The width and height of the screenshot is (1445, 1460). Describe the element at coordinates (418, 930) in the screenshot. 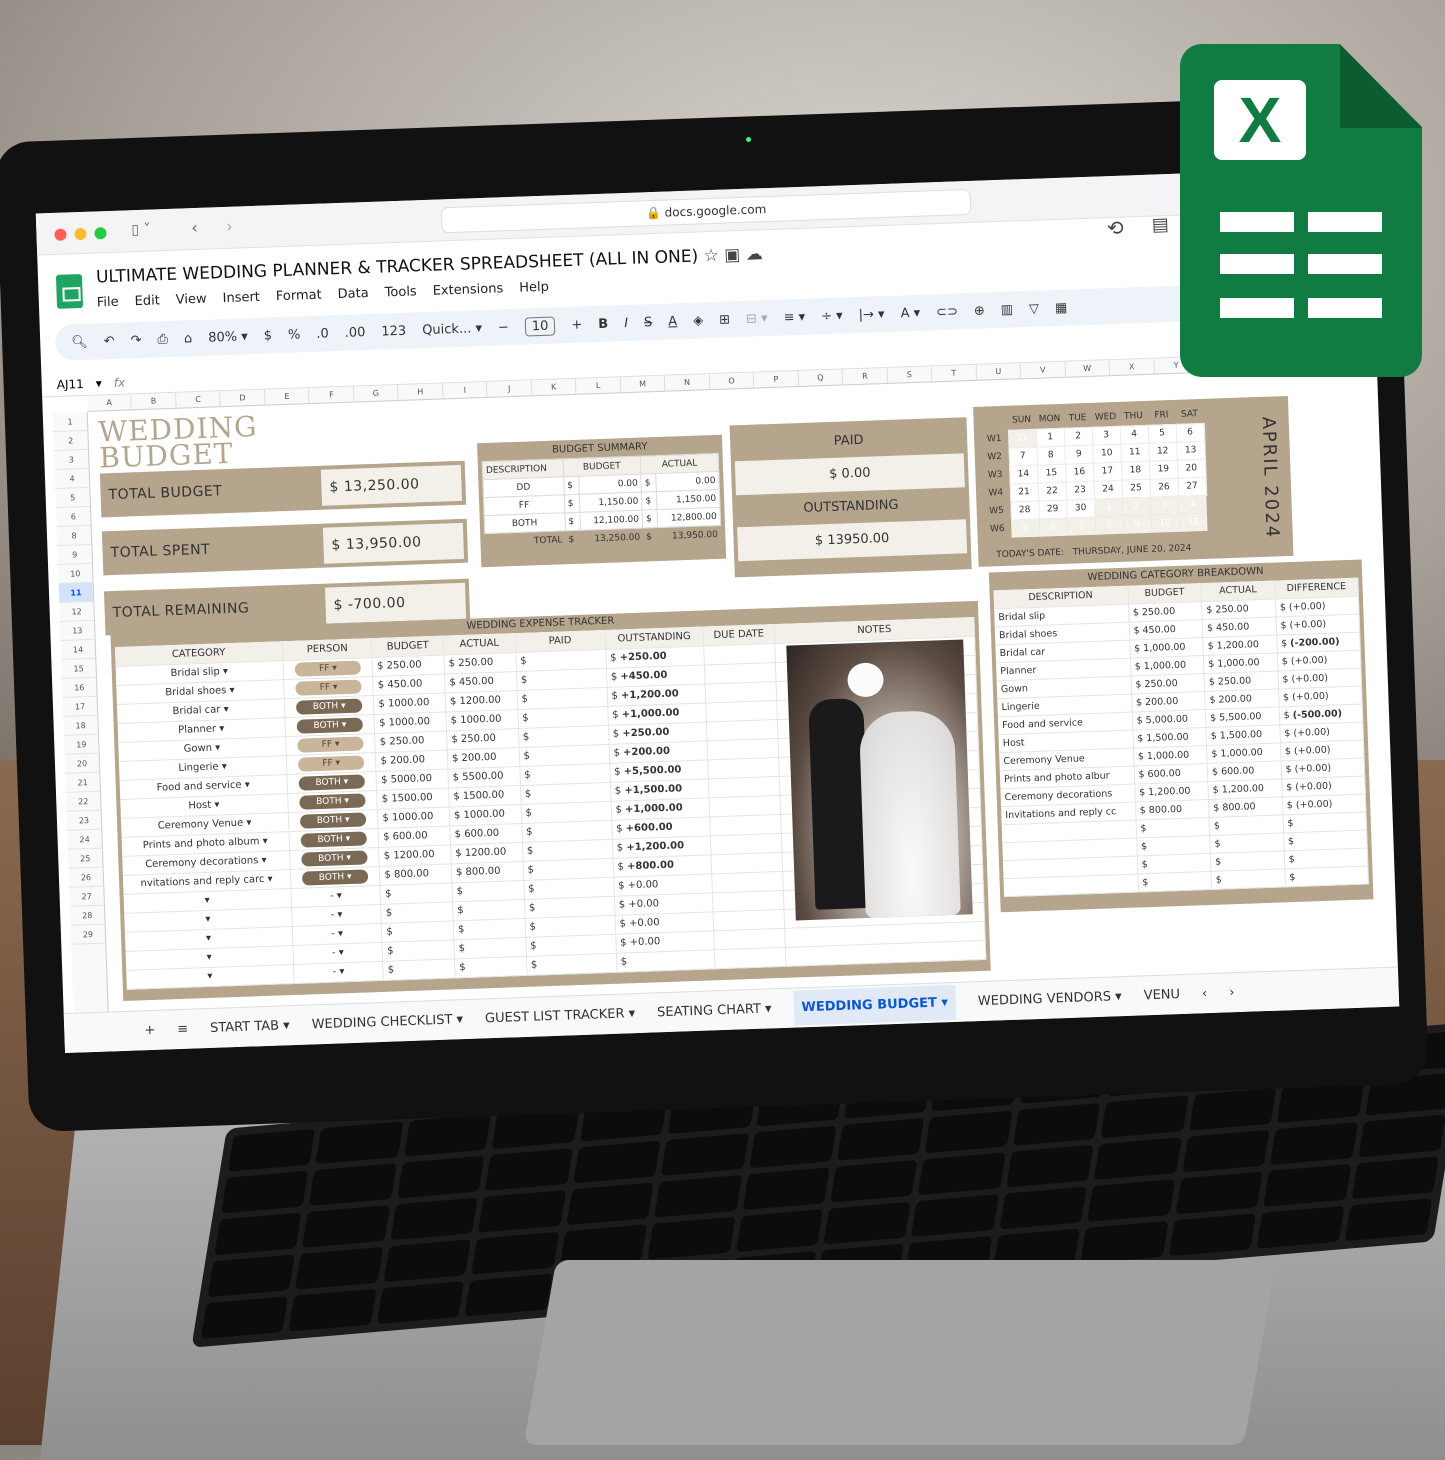

I see `budget-cell: $` at that location.